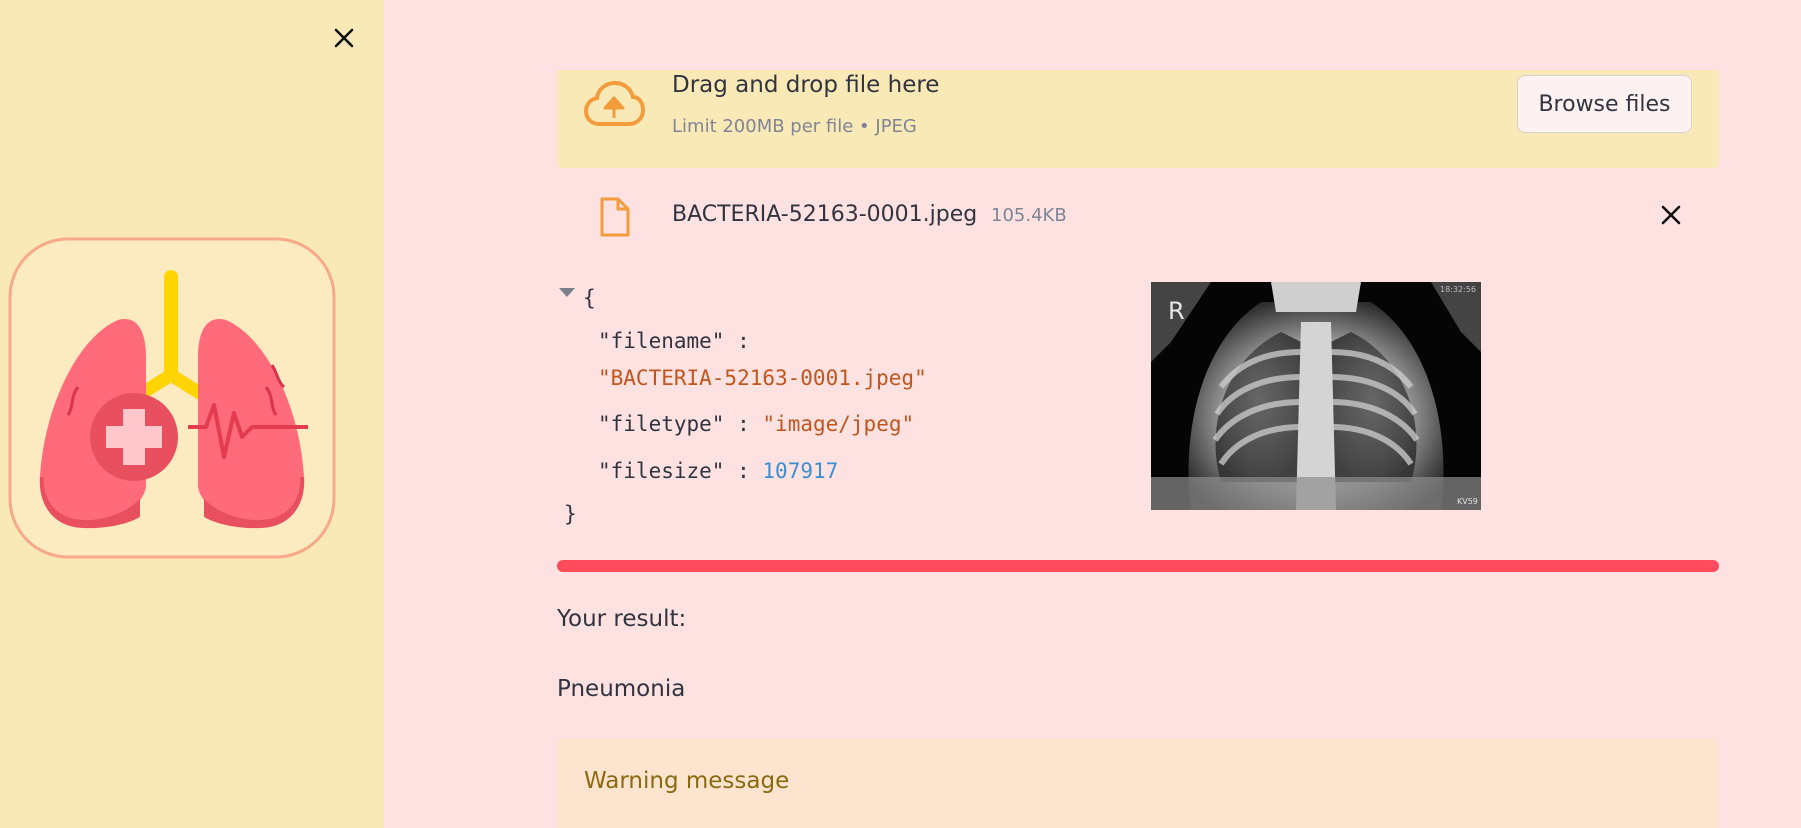  I want to click on json-key: "filesize", so click(661, 471).